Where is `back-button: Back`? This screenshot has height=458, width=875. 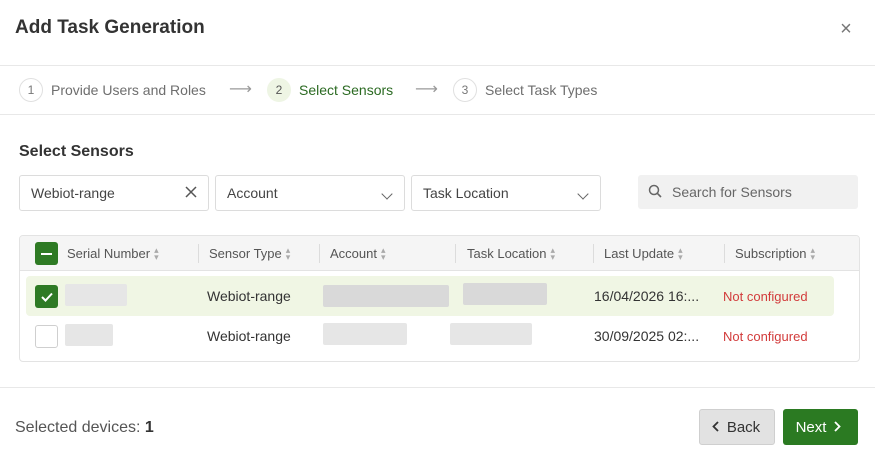 back-button: Back is located at coordinates (737, 427).